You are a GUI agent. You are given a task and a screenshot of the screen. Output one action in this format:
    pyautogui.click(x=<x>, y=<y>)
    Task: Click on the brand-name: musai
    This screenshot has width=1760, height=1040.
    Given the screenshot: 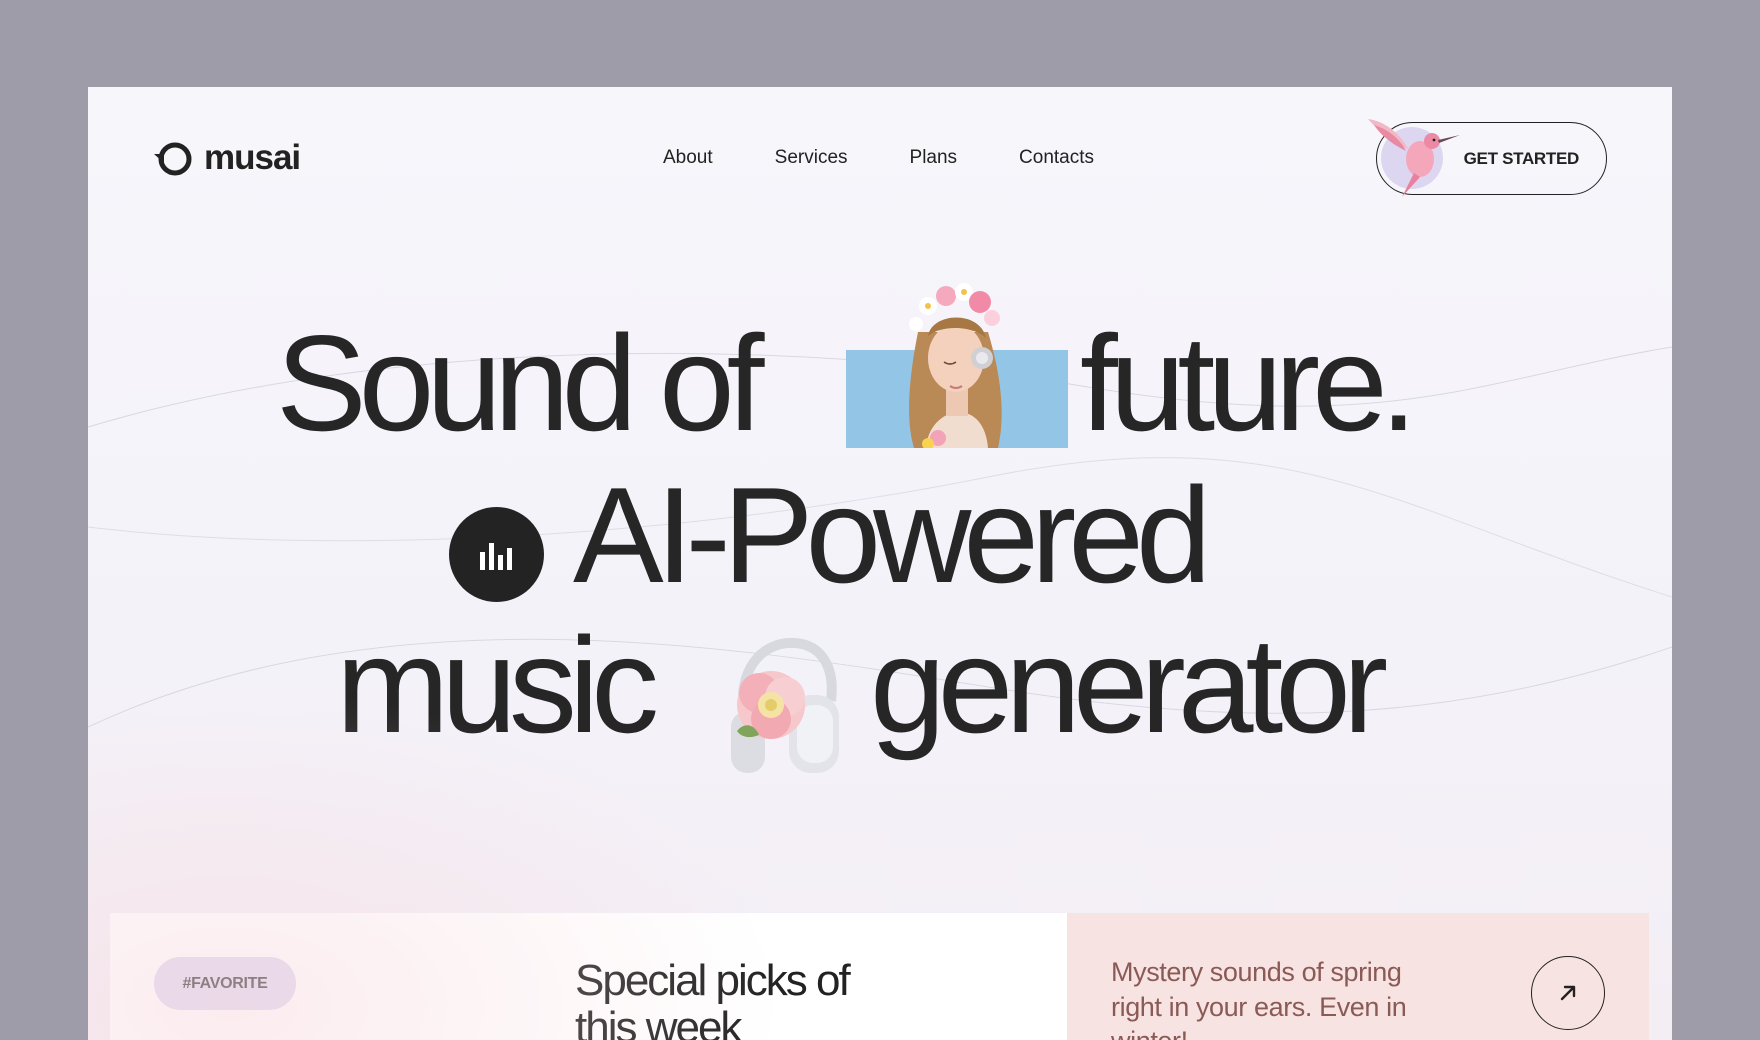 What is the action you would take?
    pyautogui.click(x=252, y=157)
    